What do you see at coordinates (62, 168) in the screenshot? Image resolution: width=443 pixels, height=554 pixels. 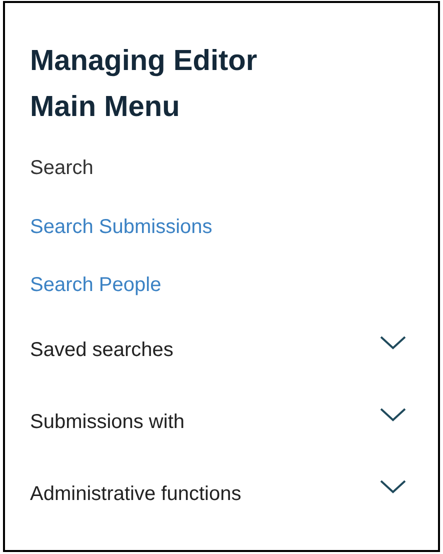 I see `section-label: Search` at bounding box center [62, 168].